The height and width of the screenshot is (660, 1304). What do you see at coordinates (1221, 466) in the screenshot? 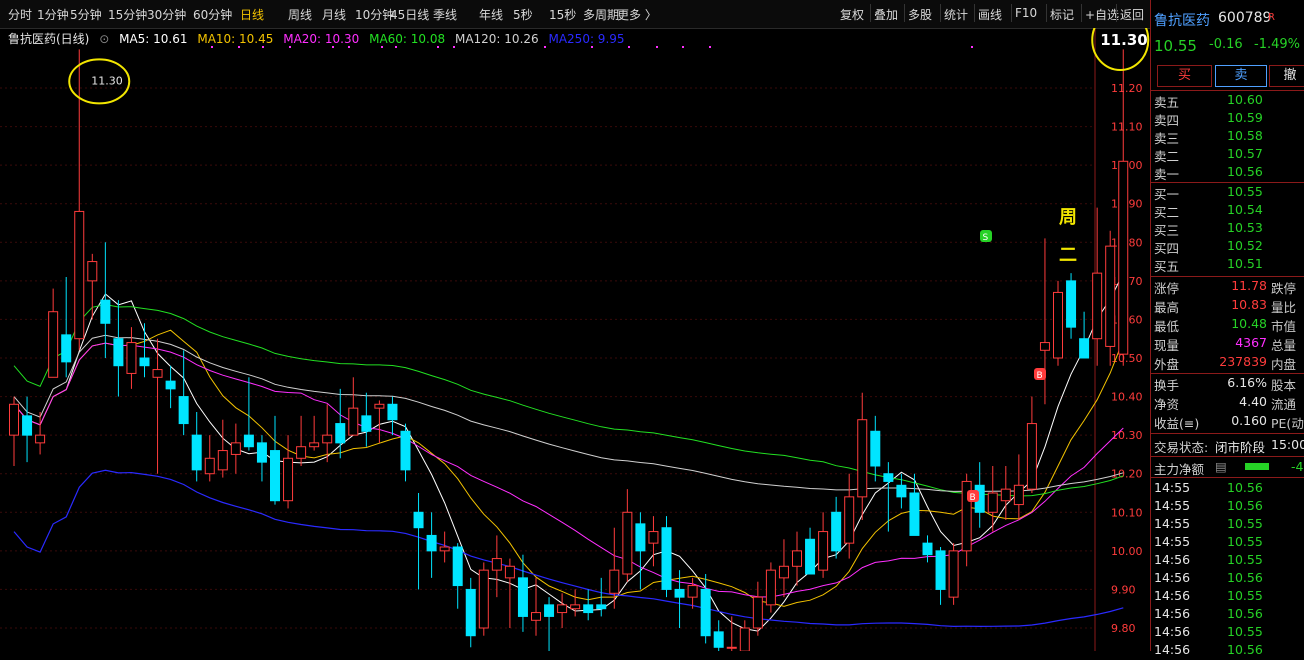
I see `menu-icon: ▤` at bounding box center [1221, 466].